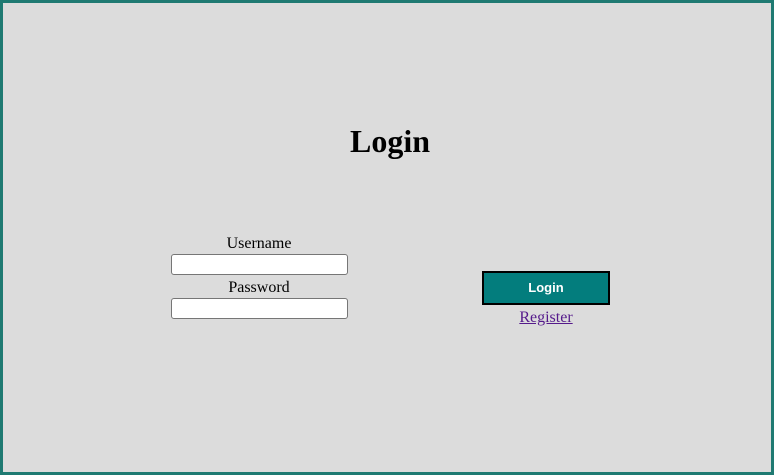 The image size is (774, 475). I want to click on username-input, so click(259, 264).